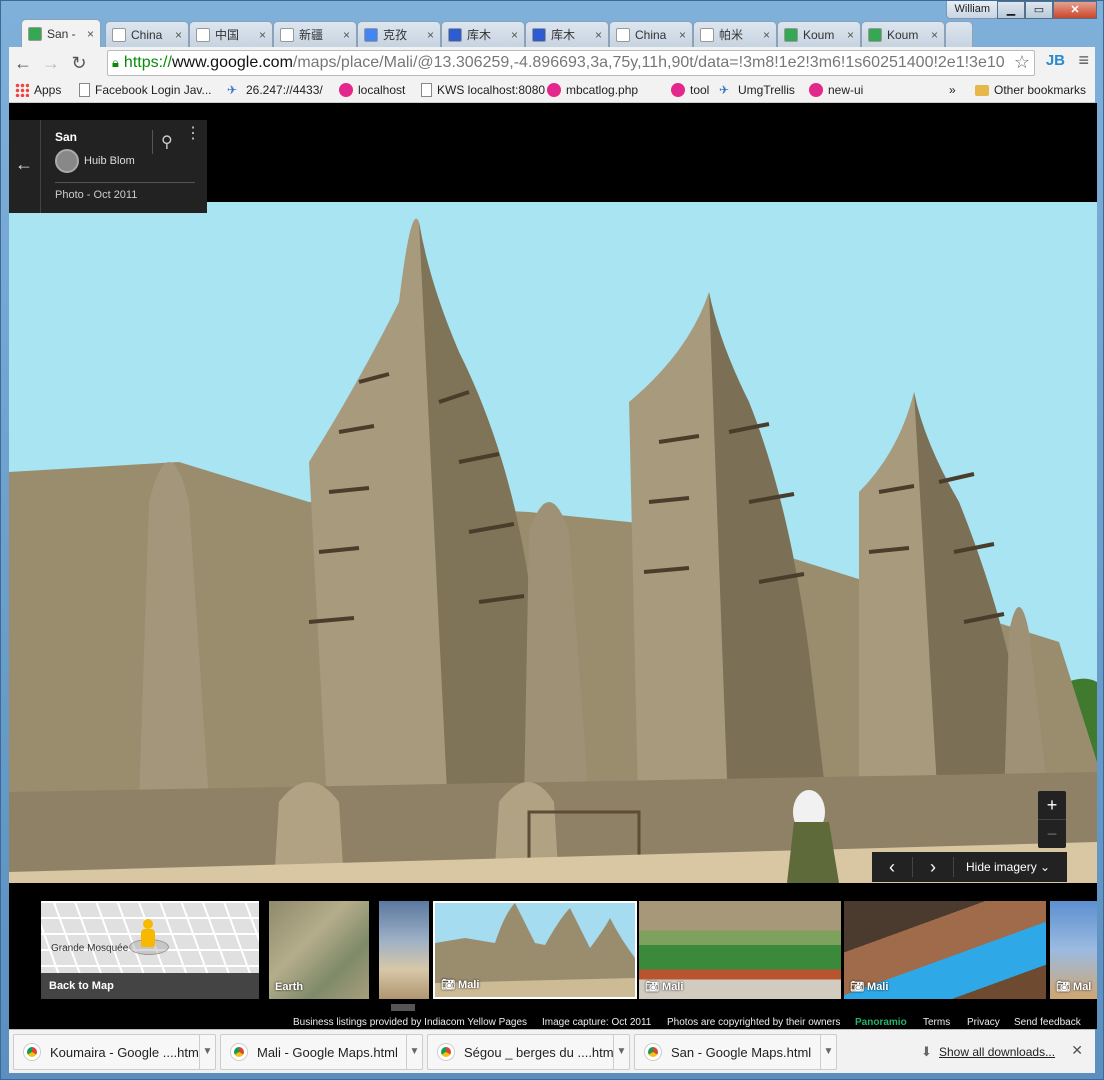 This screenshot has width=1104, height=1080. I want to click on author-name: Huib Blom, so click(109, 161).